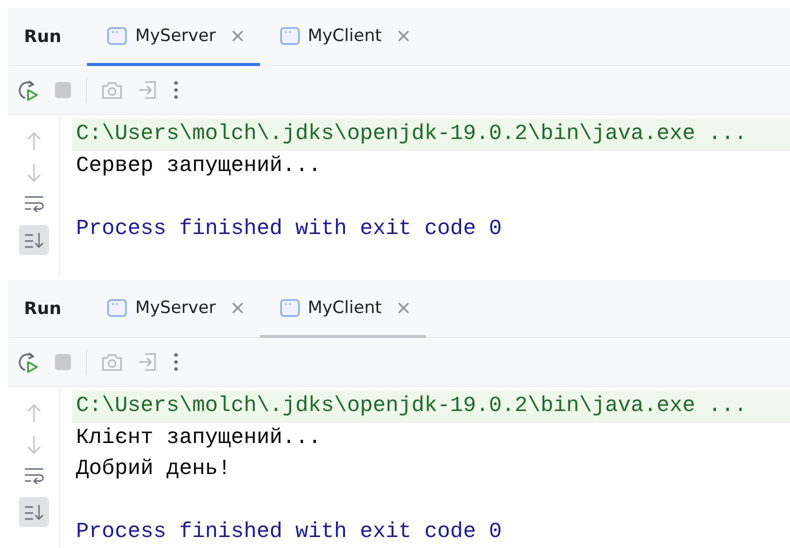  What do you see at coordinates (153, 469) in the screenshot?
I see `output-line: Добрий день!` at bounding box center [153, 469].